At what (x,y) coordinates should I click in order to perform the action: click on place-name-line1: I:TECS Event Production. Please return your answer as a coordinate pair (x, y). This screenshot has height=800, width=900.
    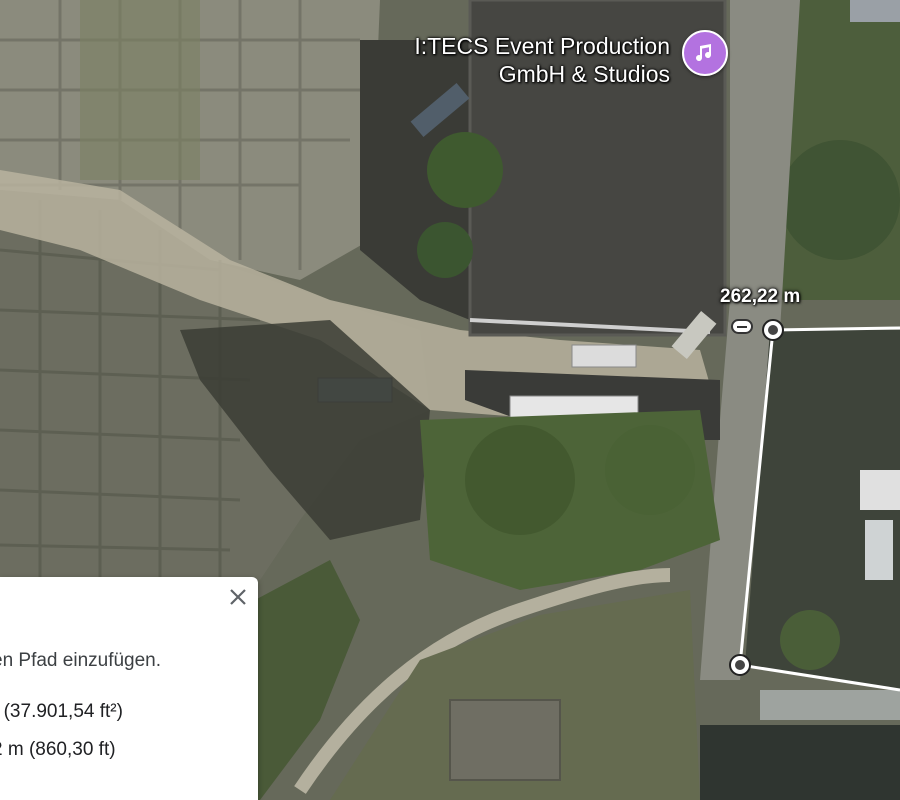
    Looking at the image, I should click on (542, 46).